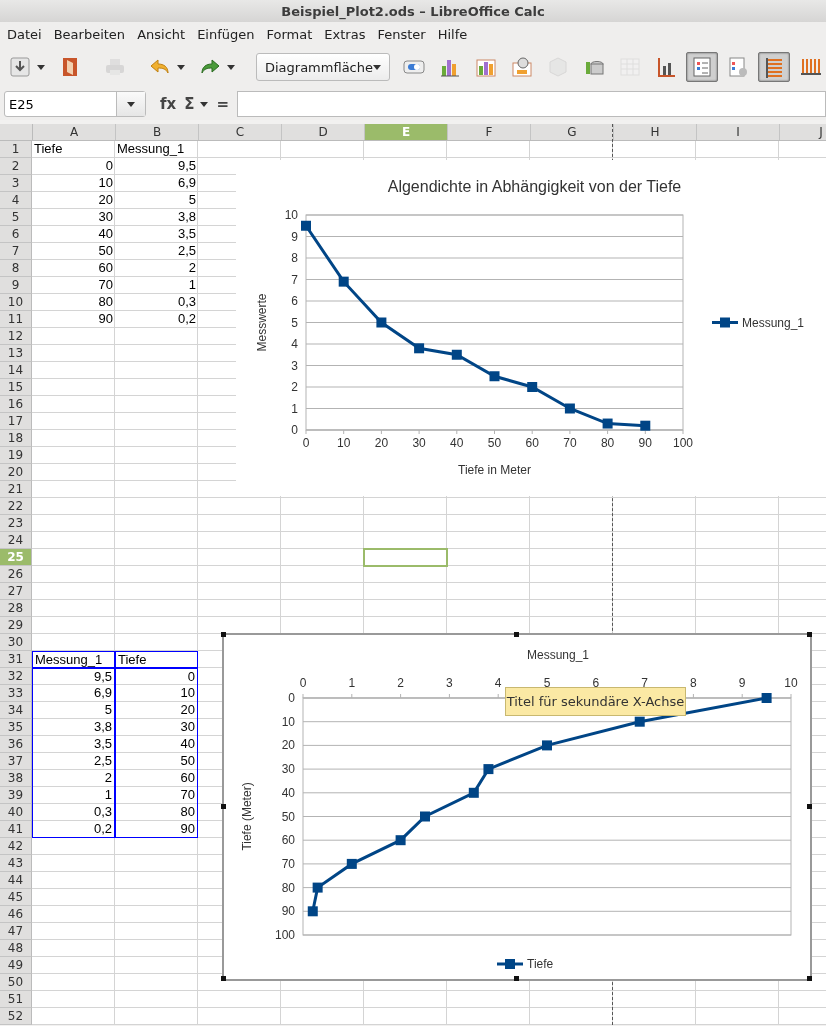  What do you see at coordinates (24, 34) in the screenshot?
I see `menu-item: Datei` at bounding box center [24, 34].